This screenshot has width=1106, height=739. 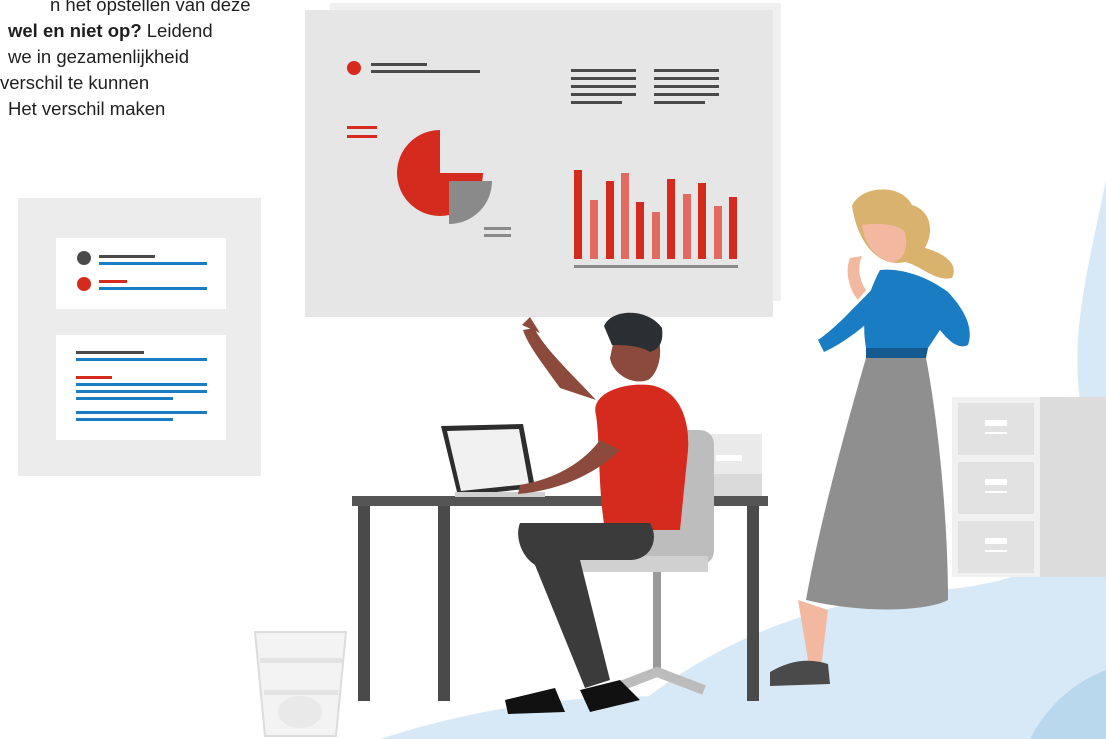 I want to click on filing-cabinet-icon, so click(x=1029, y=487).